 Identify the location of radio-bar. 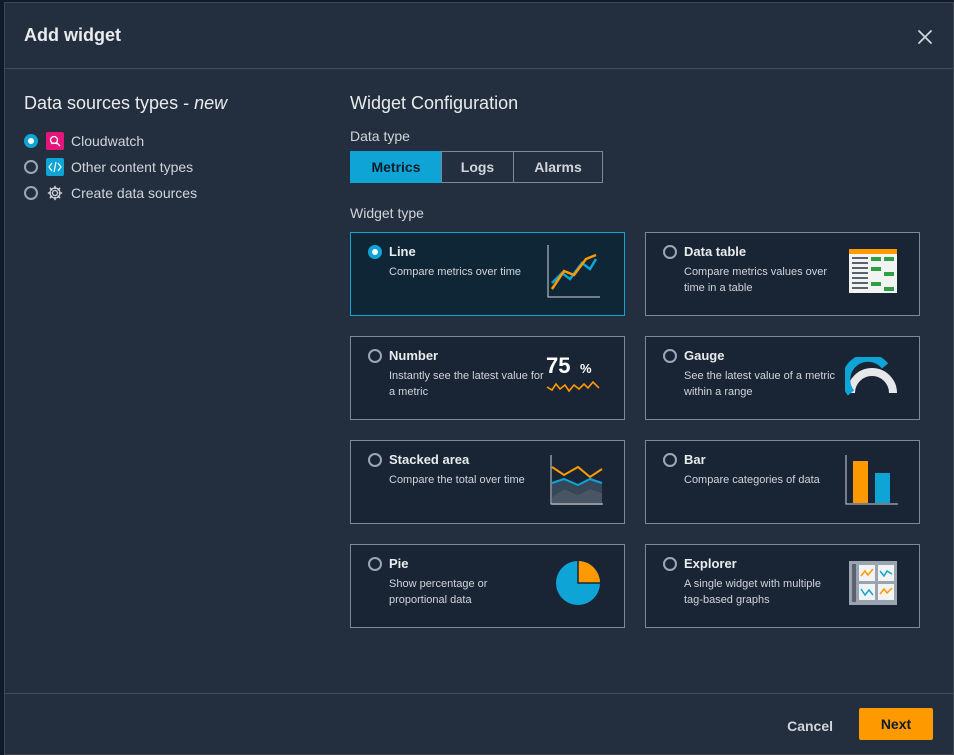
(670, 460).